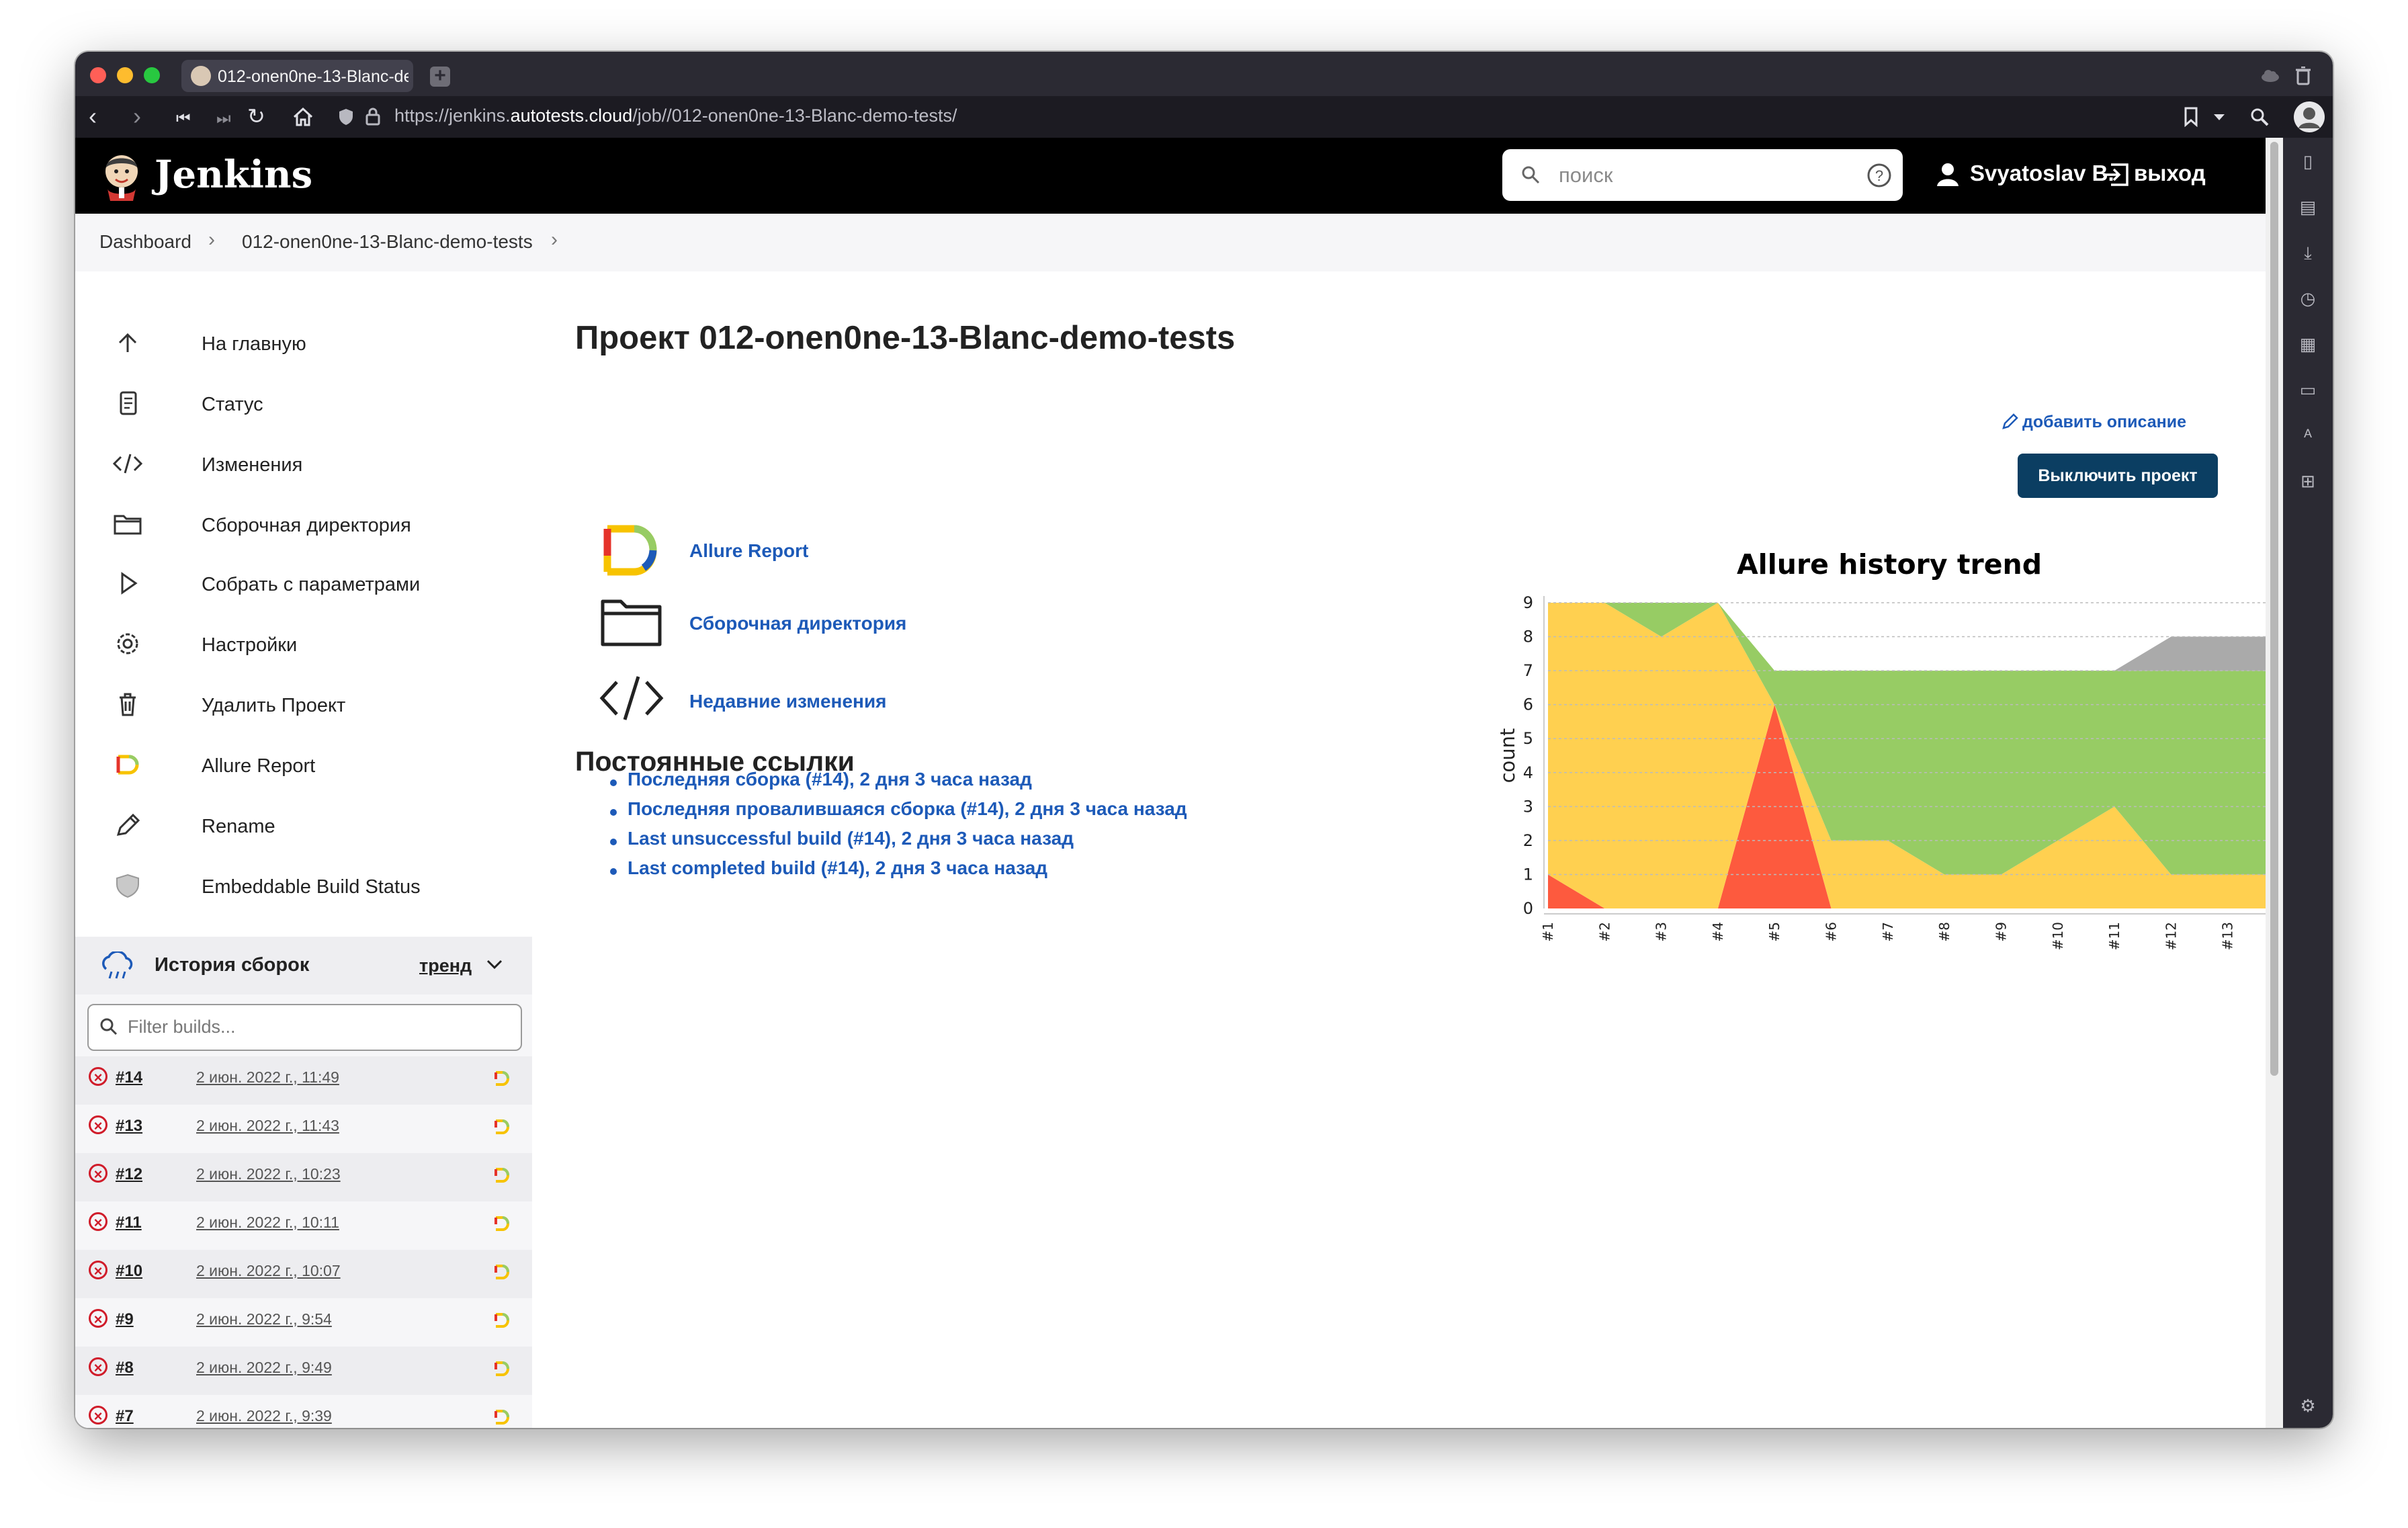  I want to click on build-date-link: 2 июн. 2022 г., 9:39, so click(264, 1416).